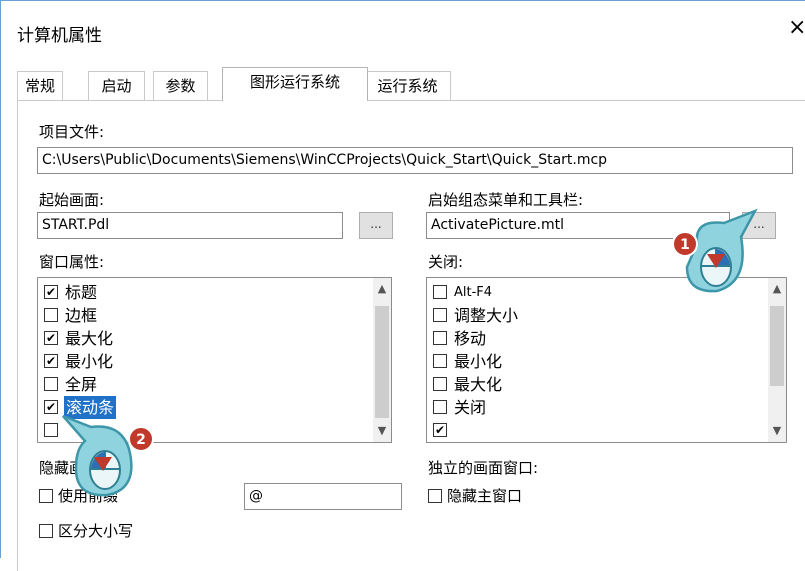 This screenshot has width=805, height=571. What do you see at coordinates (606, 361) in the screenshot?
I see `list-item: 最小化` at bounding box center [606, 361].